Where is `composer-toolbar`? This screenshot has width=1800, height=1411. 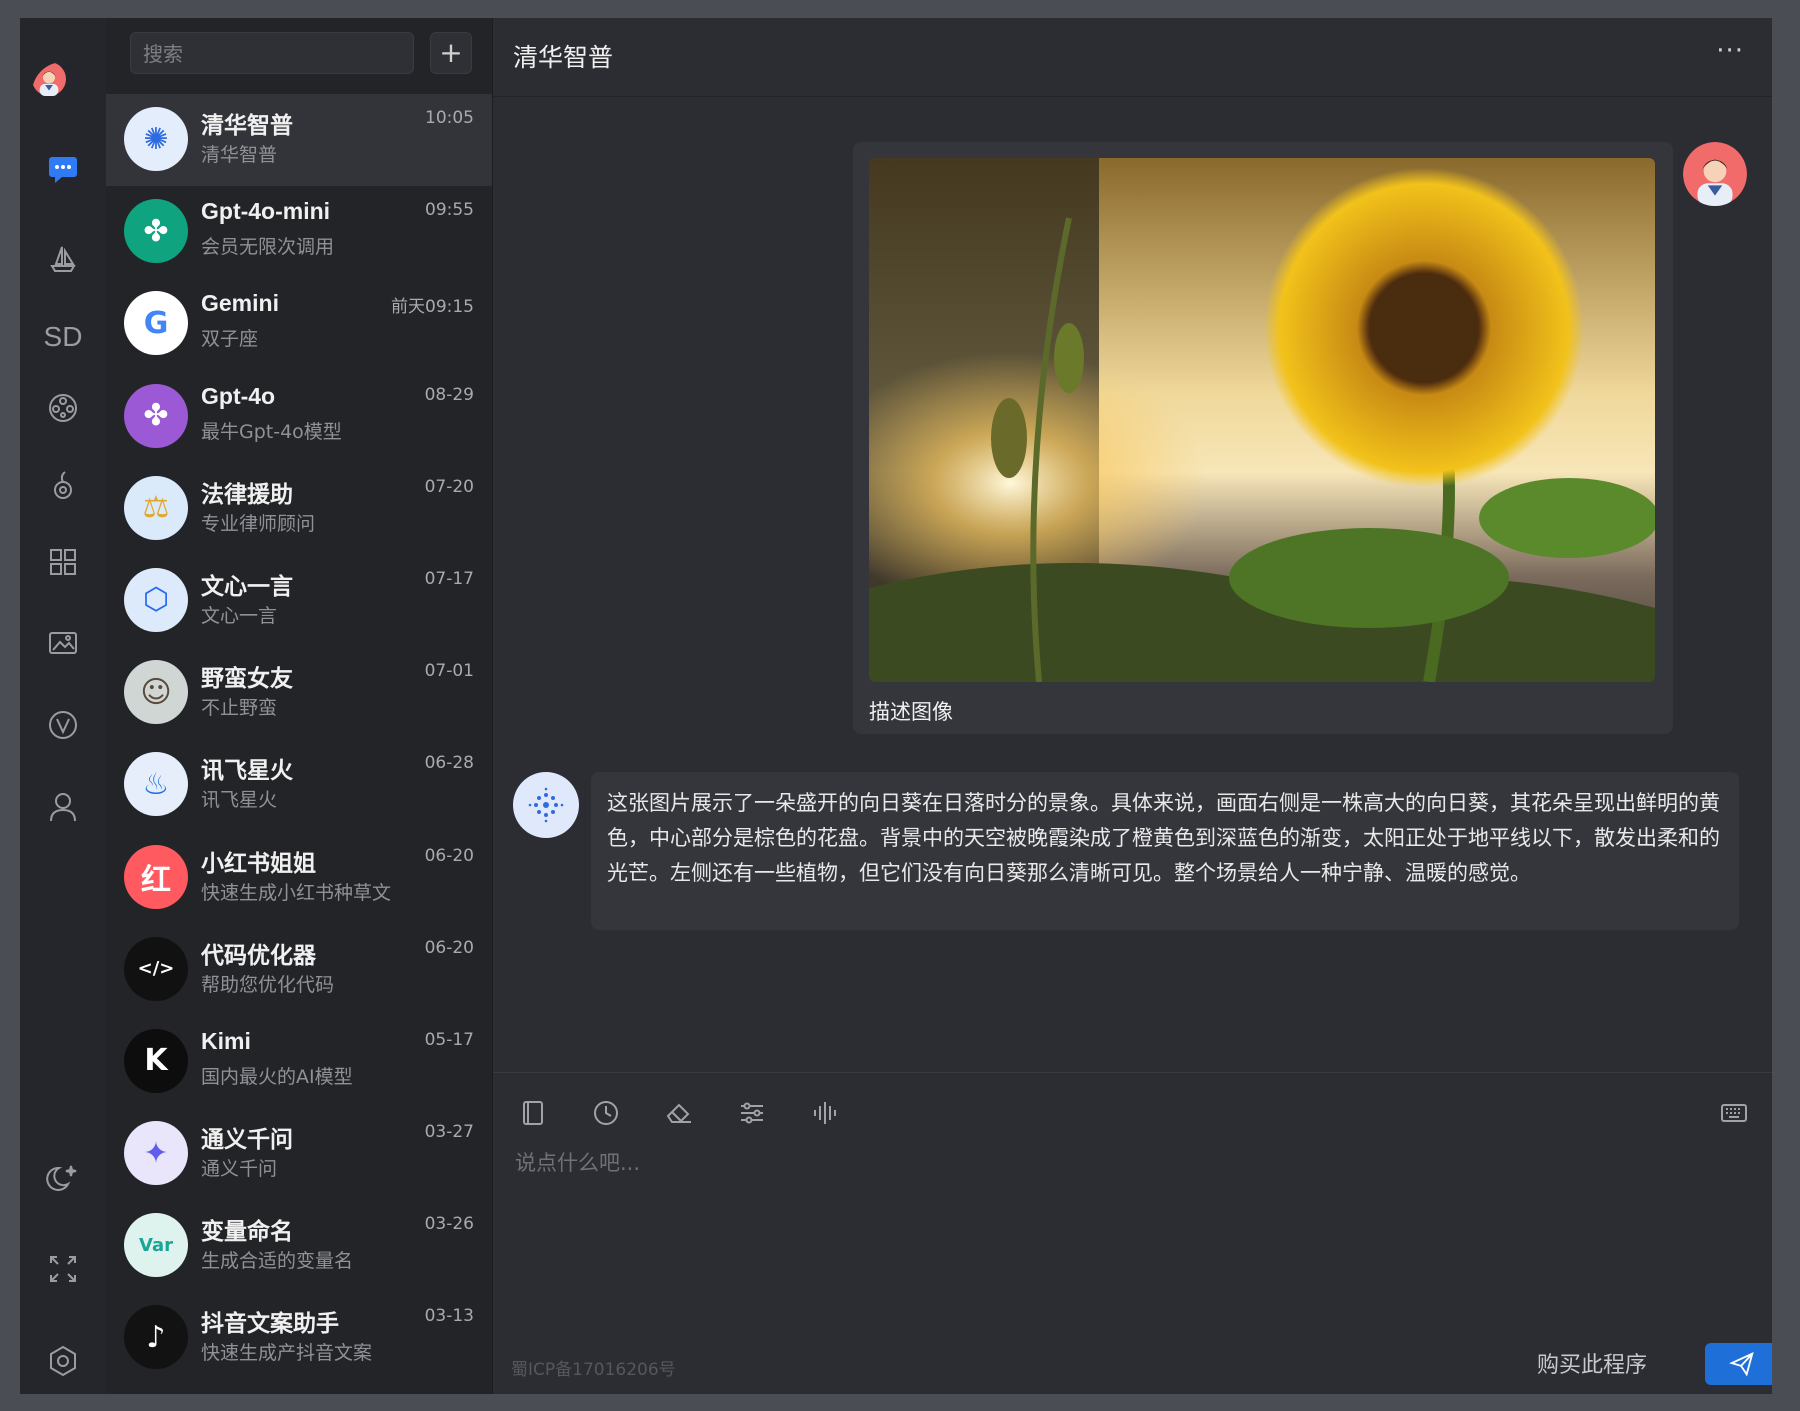
composer-toolbar is located at coordinates (697, 1113).